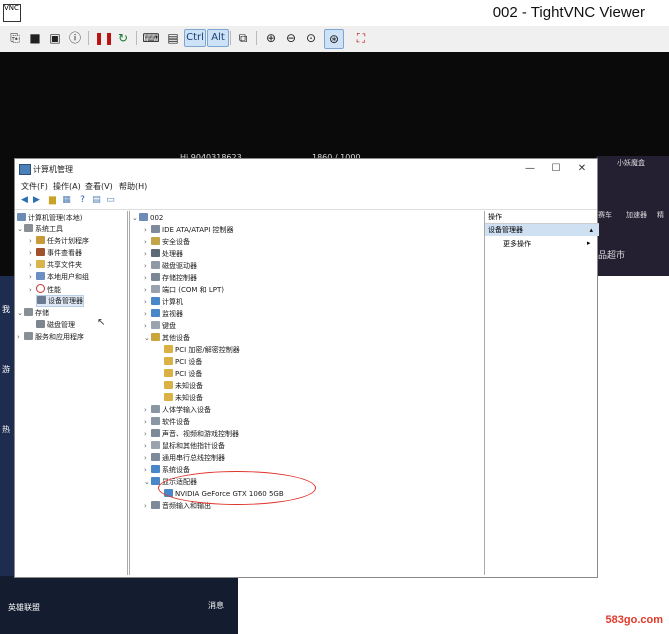 The width and height of the screenshot is (669, 634). Describe the element at coordinates (216, 605) in the screenshot. I see `message-desktop-label: 消息` at that location.